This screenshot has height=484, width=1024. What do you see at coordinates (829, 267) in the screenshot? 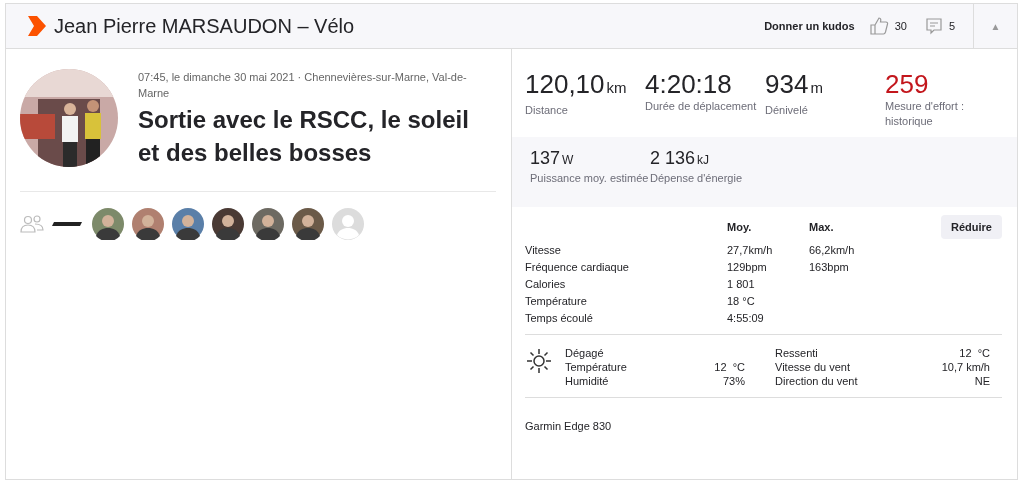
I see `detail-value: 163bpm` at bounding box center [829, 267].